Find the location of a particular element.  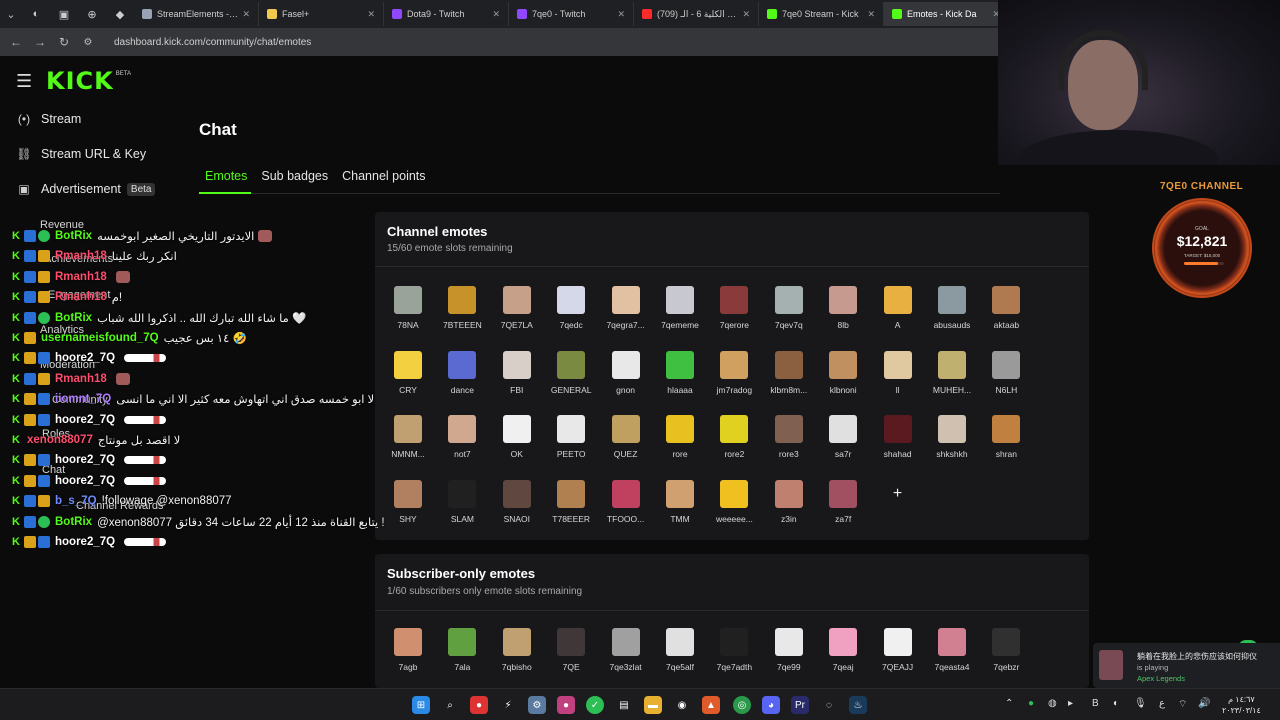

emote-item: gnon is located at coordinates (626, 381).